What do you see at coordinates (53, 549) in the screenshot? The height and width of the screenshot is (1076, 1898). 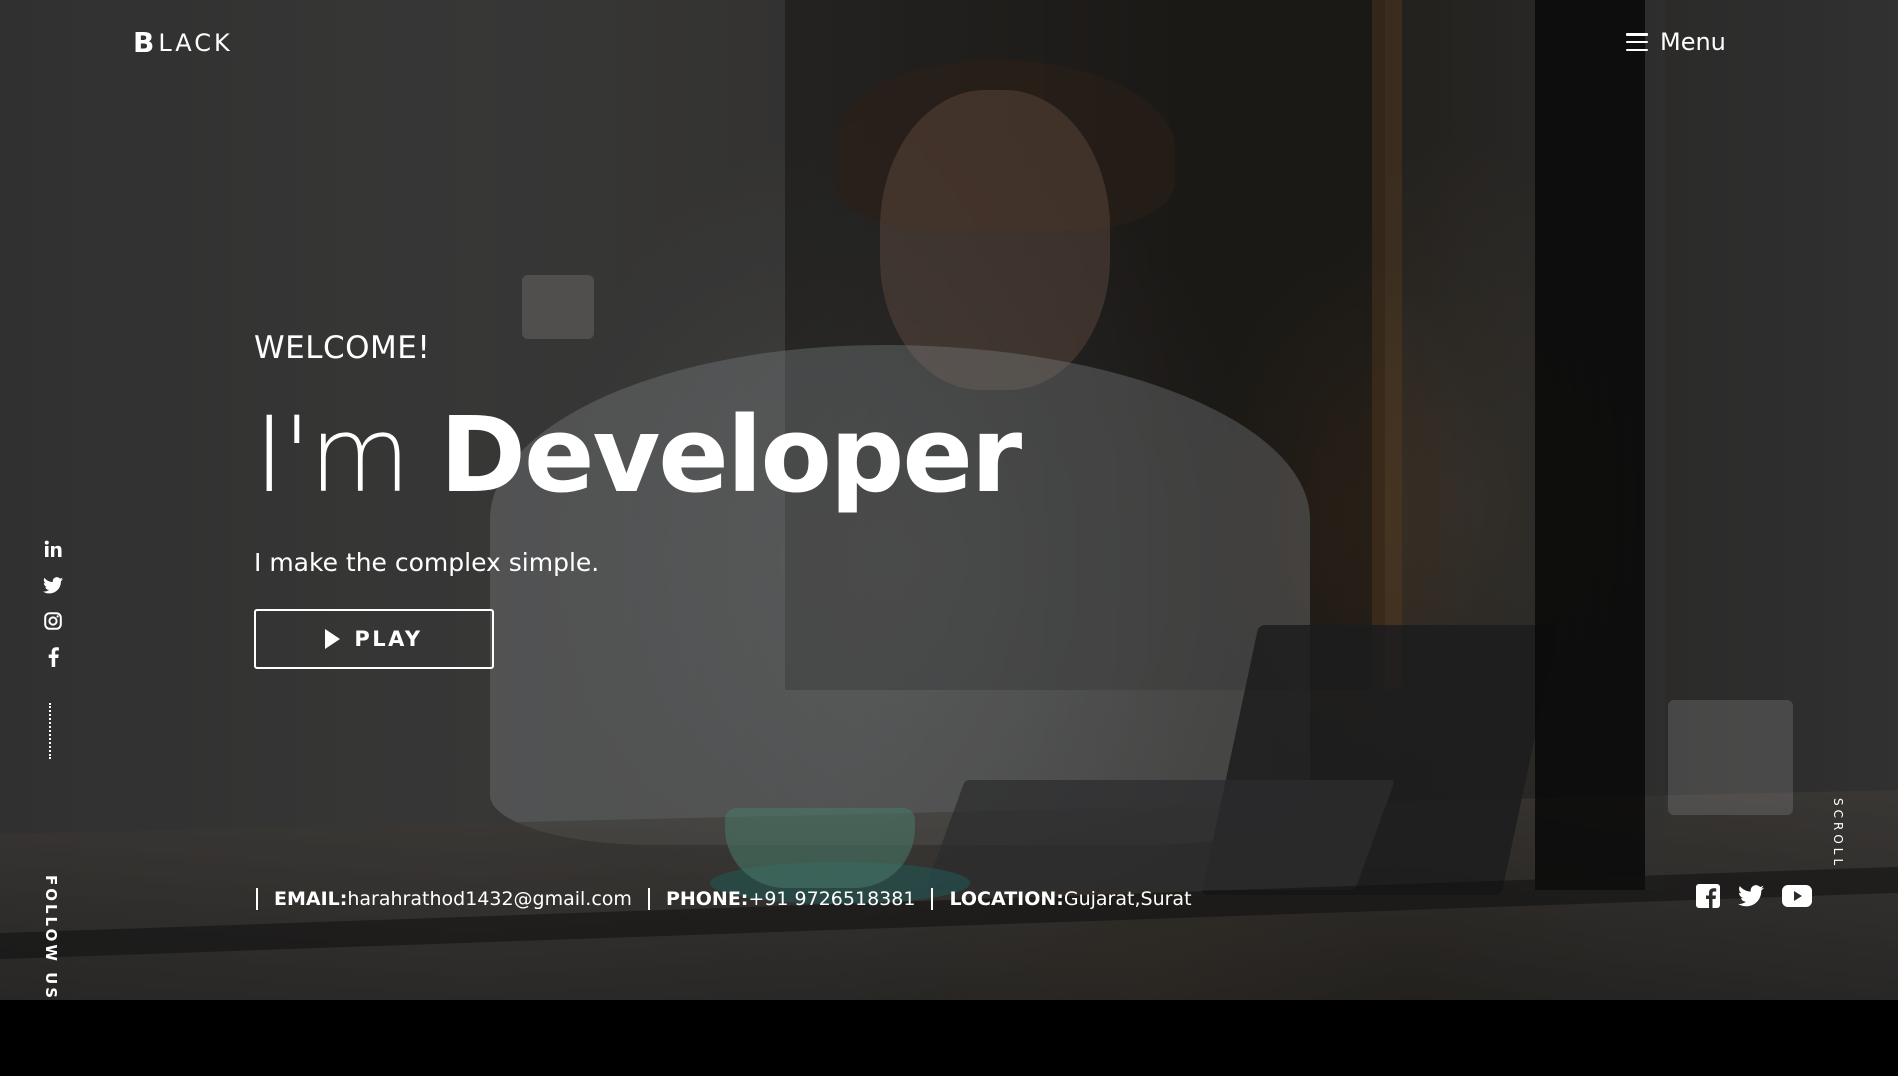 I see `linkedin-icon` at bounding box center [53, 549].